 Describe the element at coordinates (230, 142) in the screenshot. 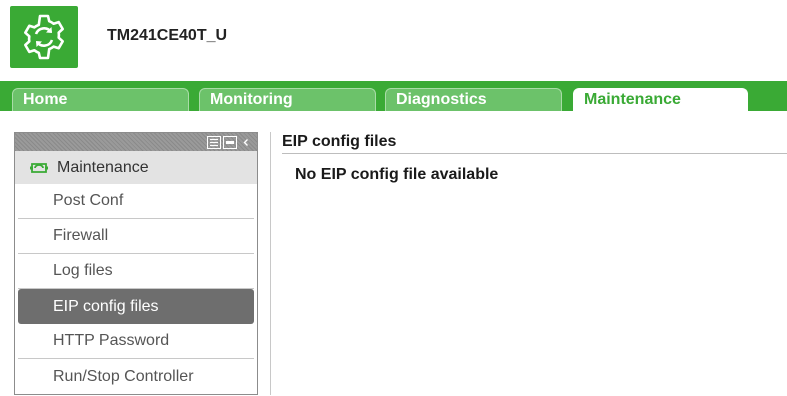

I see `minus-icon` at that location.